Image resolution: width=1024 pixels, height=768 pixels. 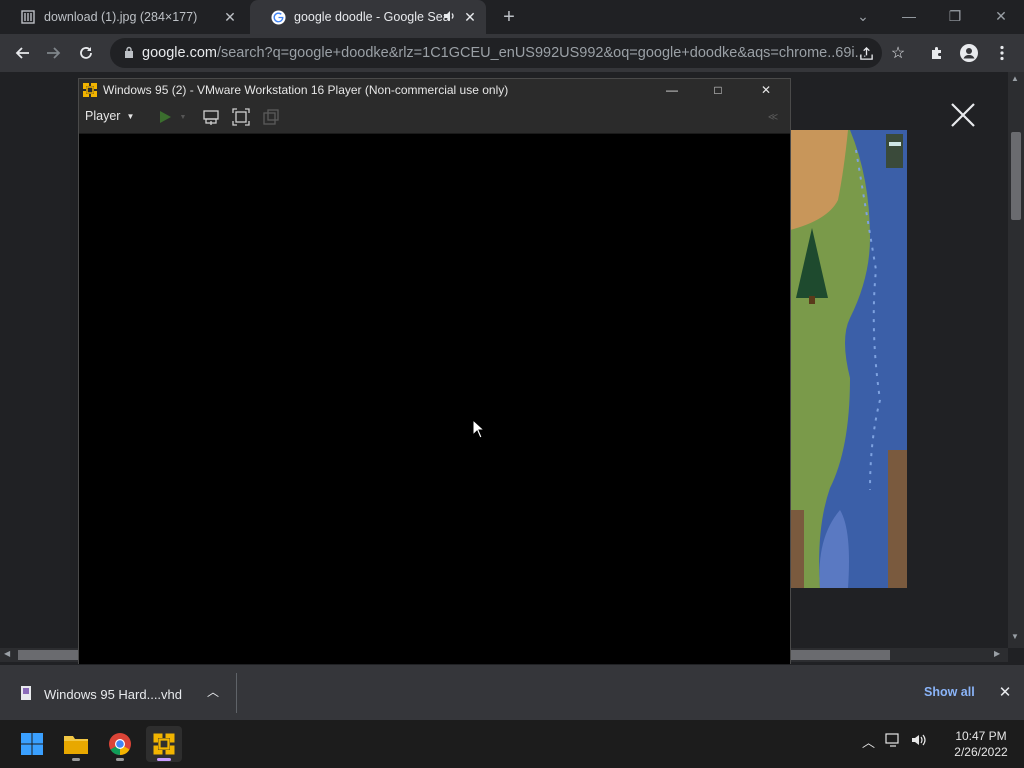 What do you see at coordinates (86, 53) in the screenshot?
I see `reload-button` at bounding box center [86, 53].